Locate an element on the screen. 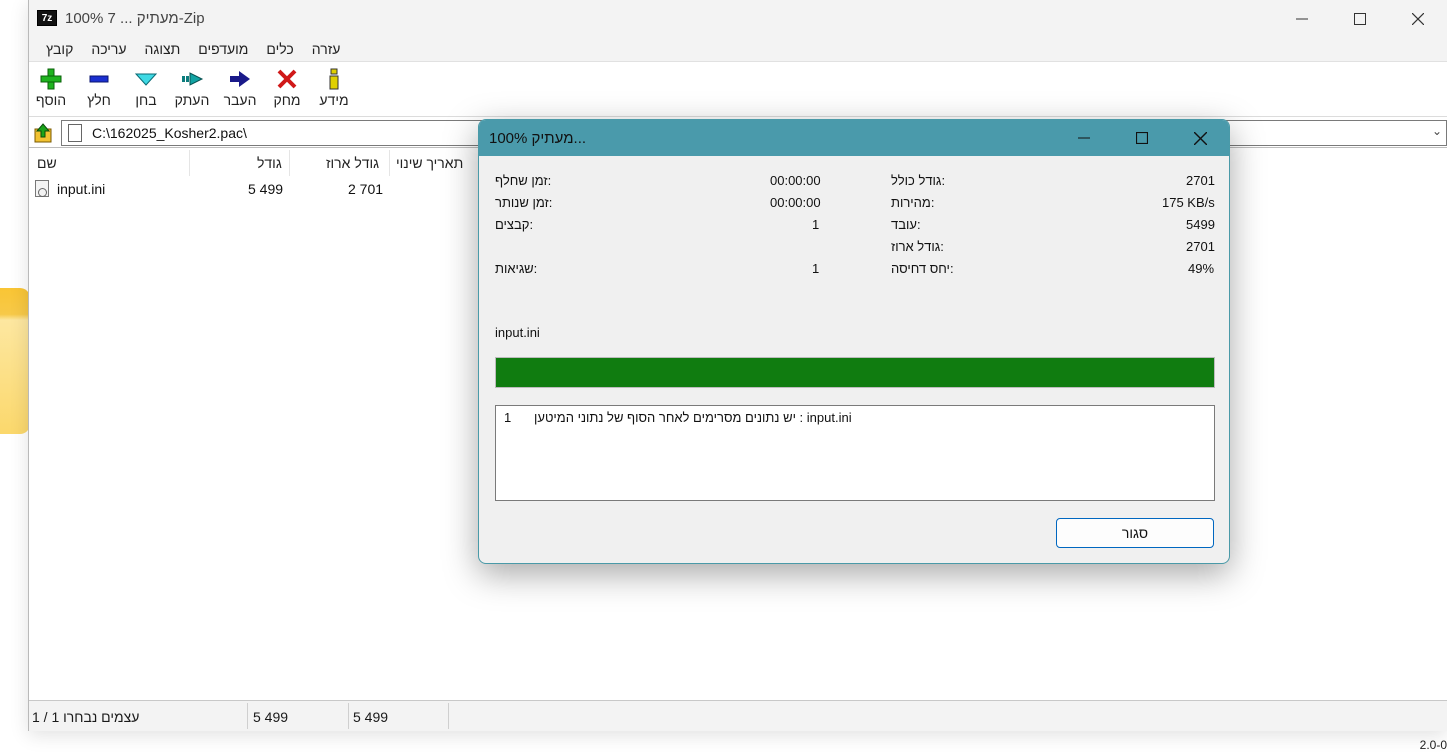 This screenshot has height=752, width=1447. total-size-value: 2701 is located at coordinates (1200, 180).